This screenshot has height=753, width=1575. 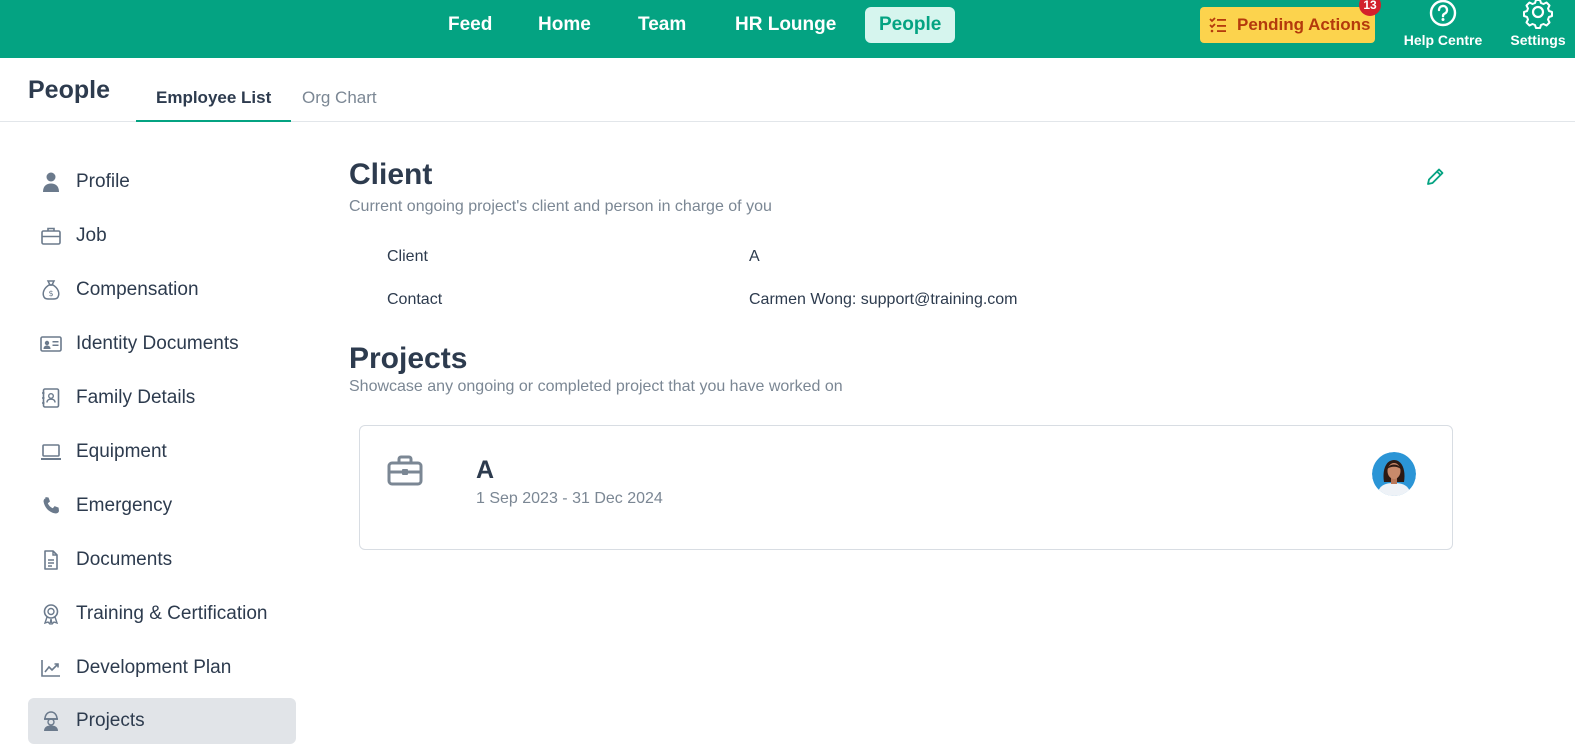 I want to click on sidebar-item-equipment: Equipment, so click(x=162, y=452).